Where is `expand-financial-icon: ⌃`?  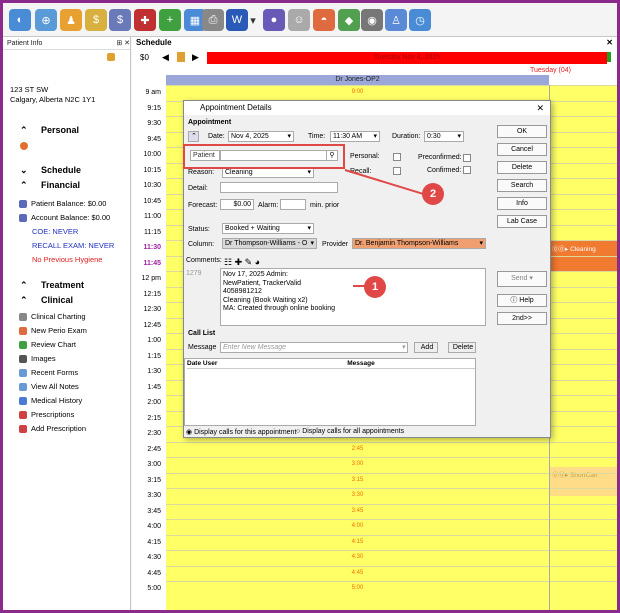
expand-financial-icon: ⌃ is located at coordinates (24, 185).